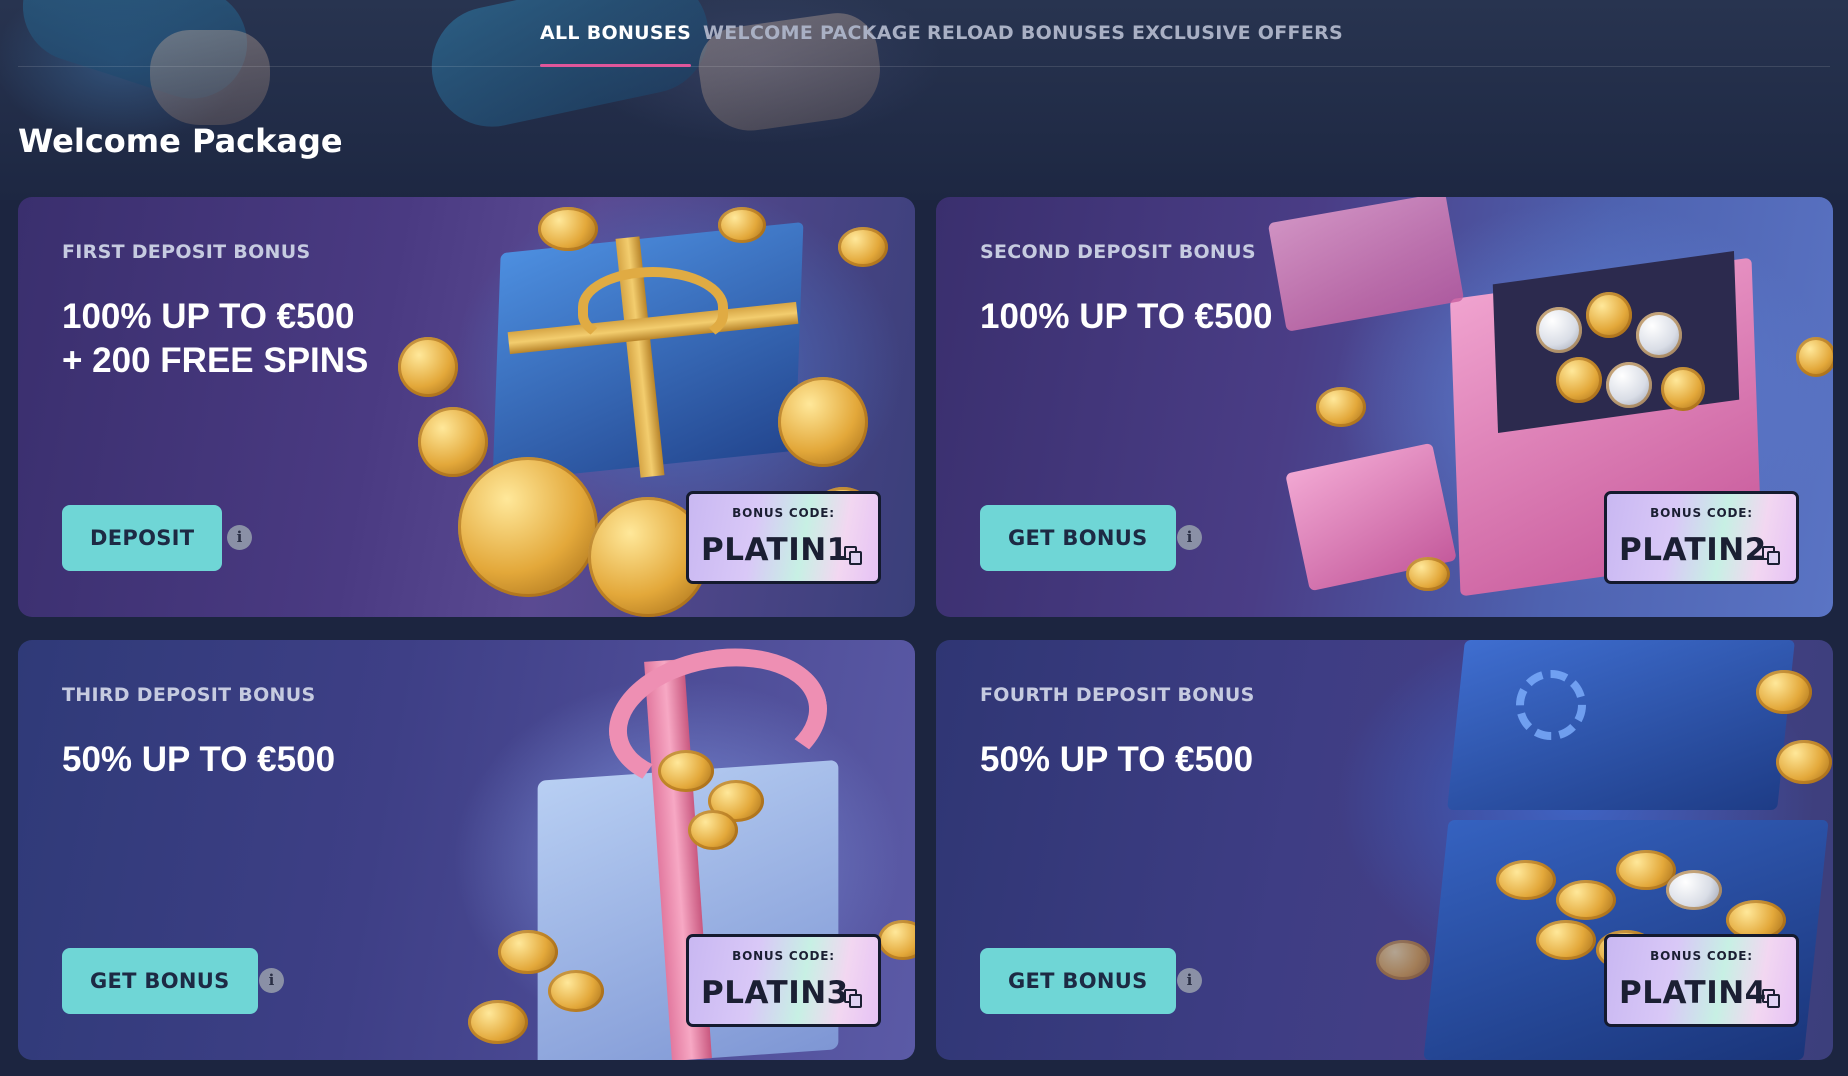  Describe the element at coordinates (186, 252) in the screenshot. I see `card-label: FIRST DEPOSIT BONUS` at that location.